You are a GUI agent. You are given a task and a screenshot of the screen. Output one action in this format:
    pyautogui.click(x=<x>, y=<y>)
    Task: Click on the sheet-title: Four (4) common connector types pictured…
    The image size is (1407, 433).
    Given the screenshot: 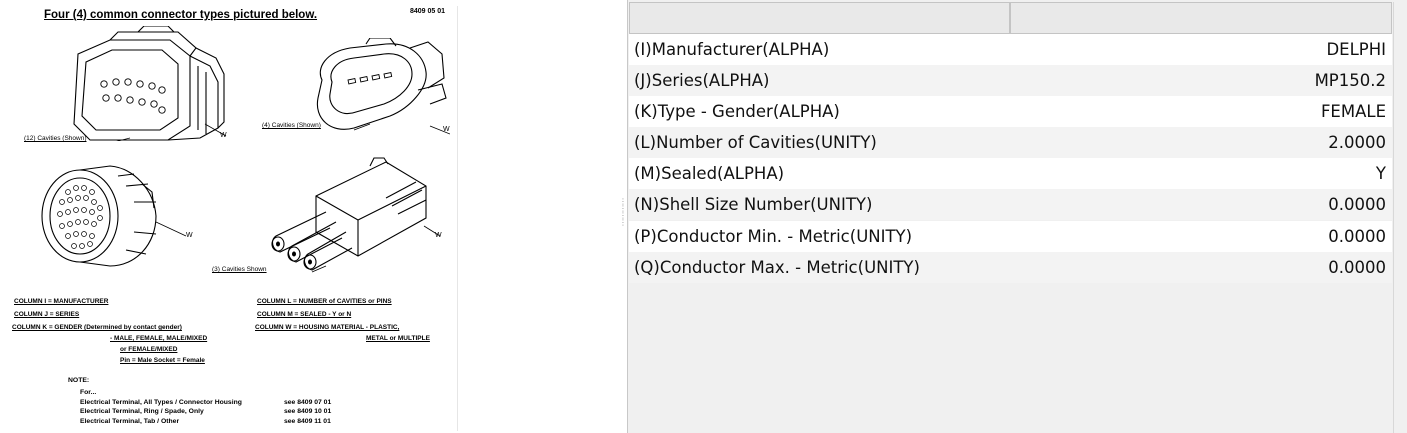 What is the action you would take?
    pyautogui.click(x=181, y=15)
    